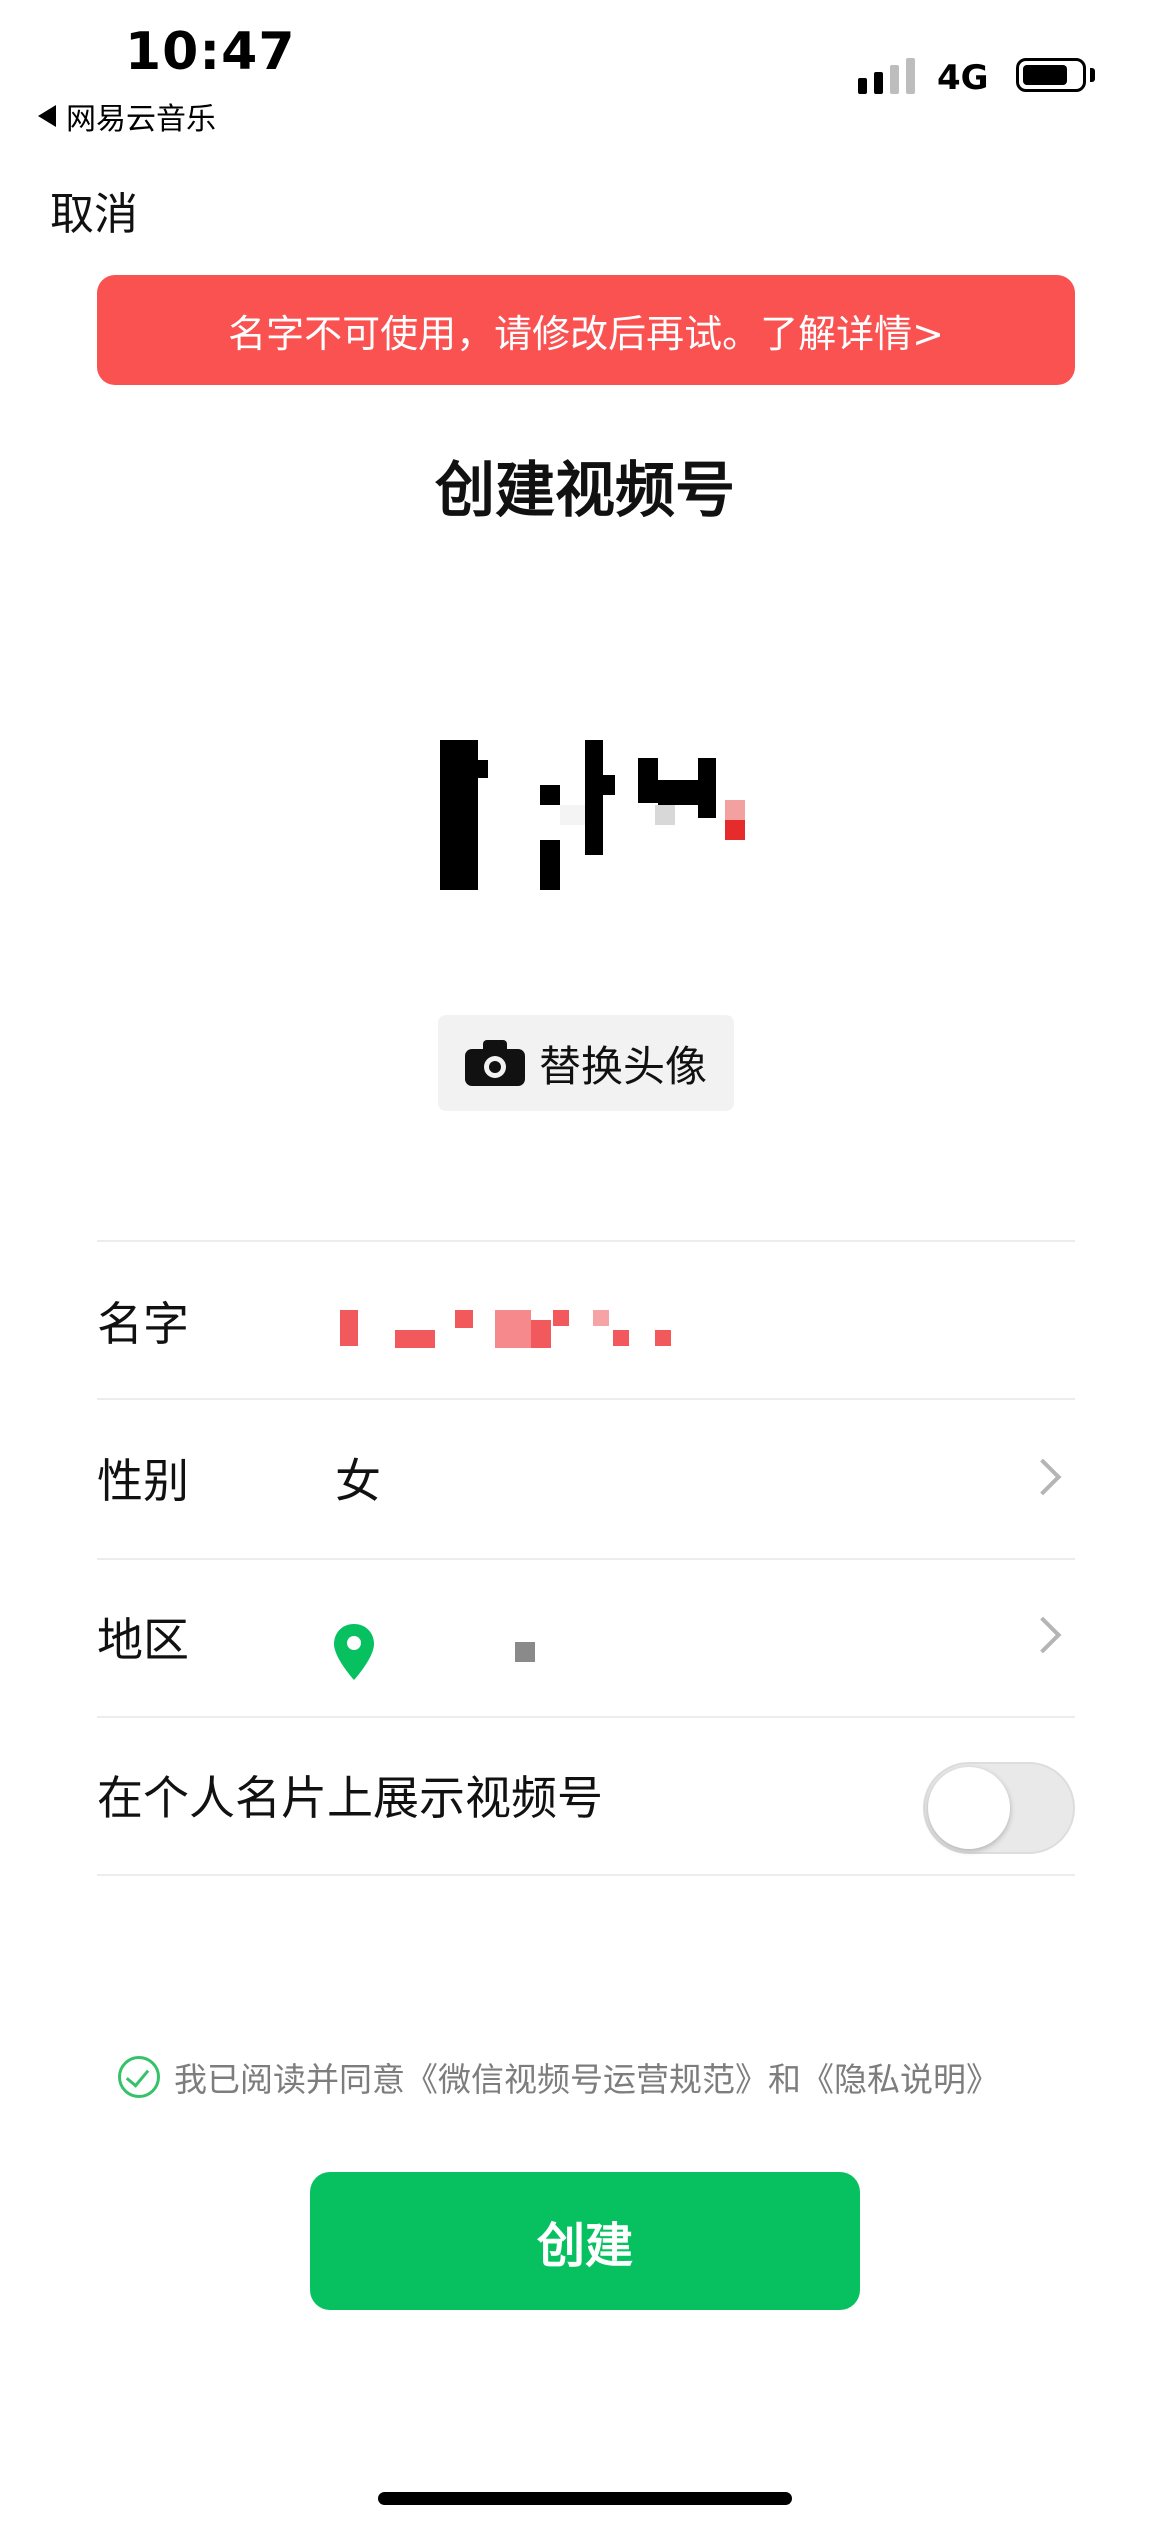 Image resolution: width=1170 pixels, height=2532 pixels. What do you see at coordinates (585, 2498) in the screenshot?
I see `home-indicator` at bounding box center [585, 2498].